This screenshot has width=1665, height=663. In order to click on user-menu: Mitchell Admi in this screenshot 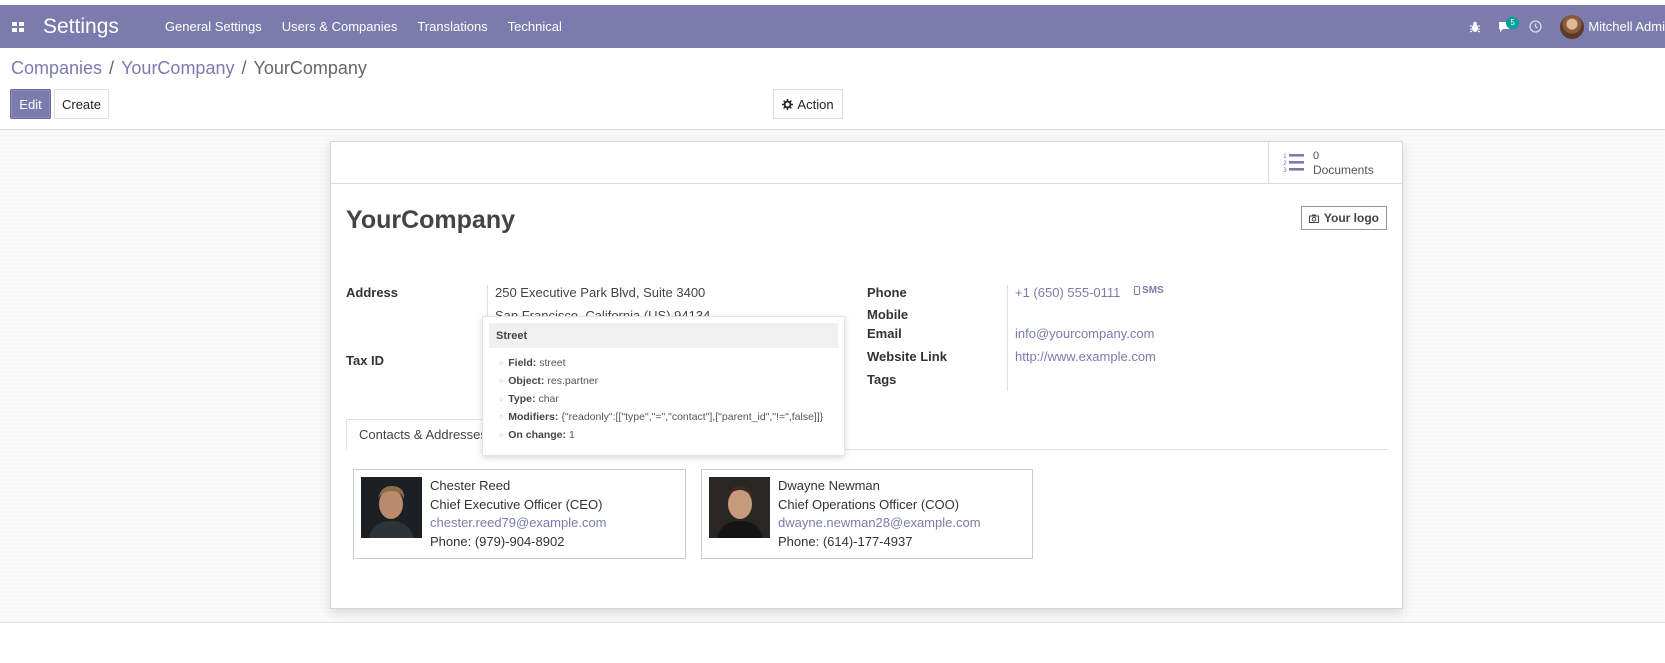, I will do `click(1612, 26)`.